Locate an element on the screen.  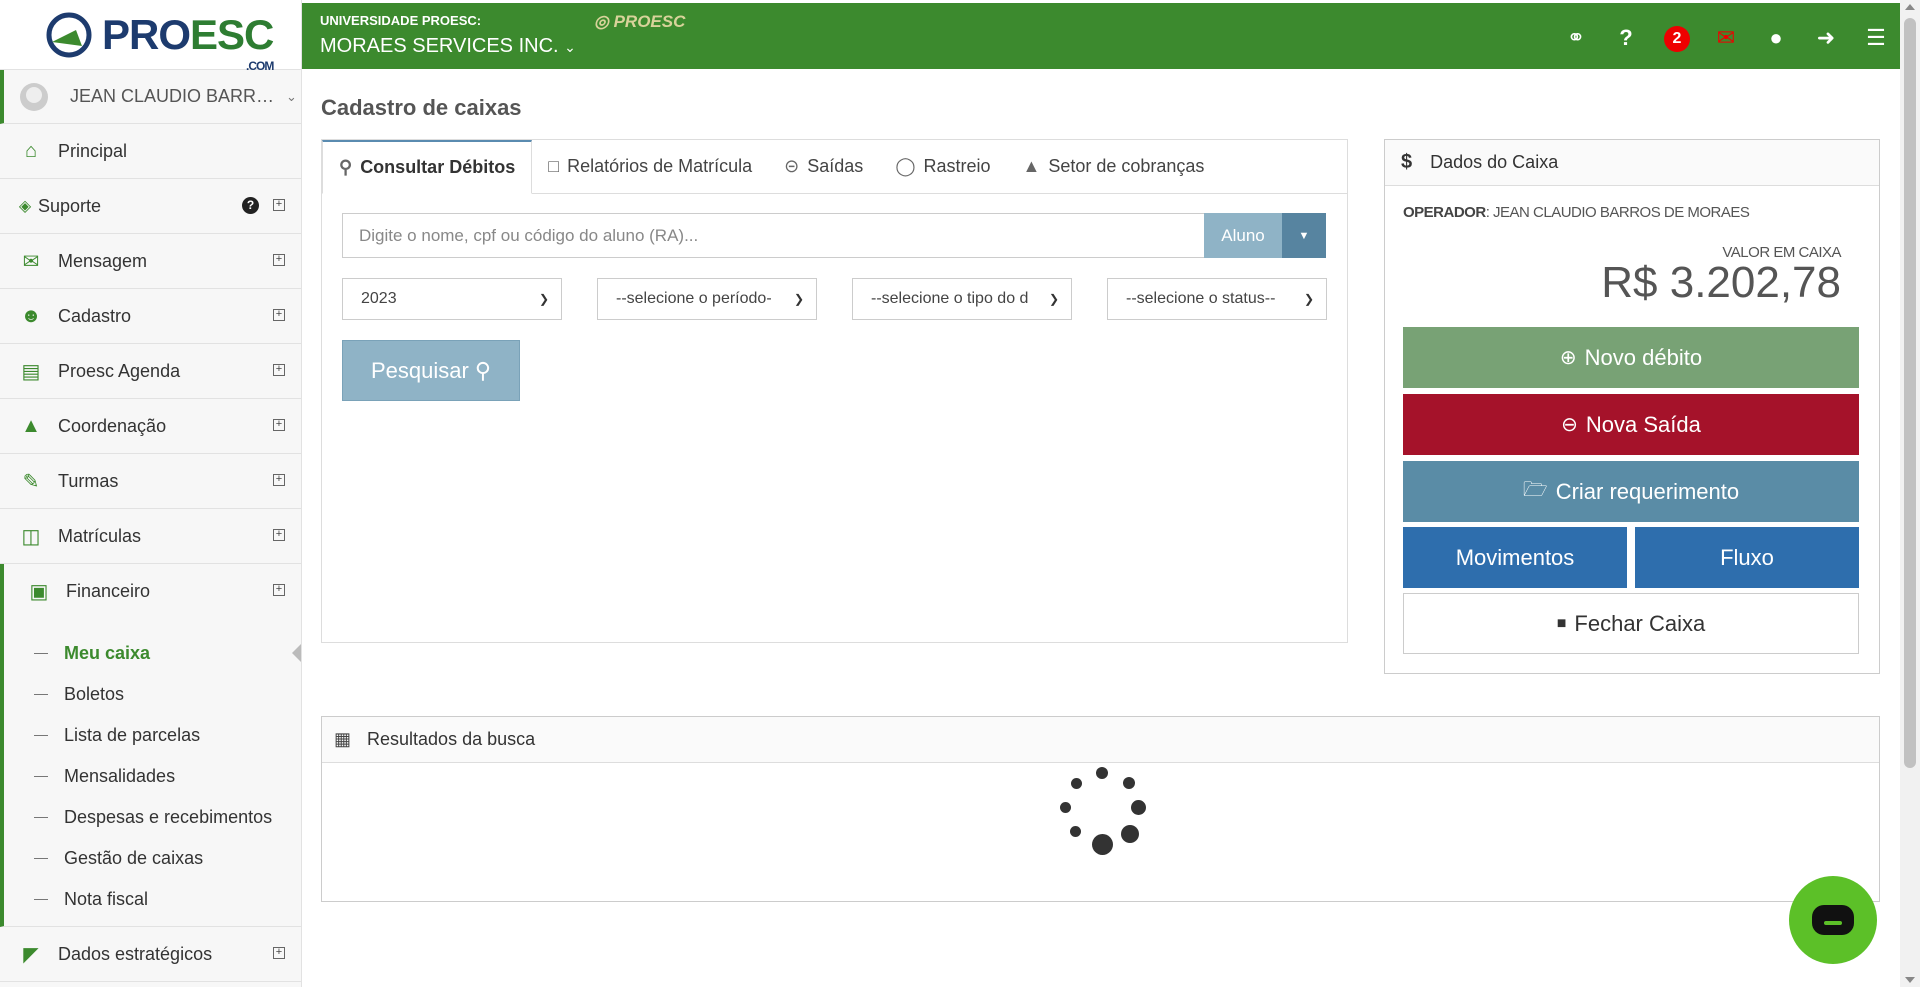
sidebar-item-matriculas: ◫ Matrículas + is located at coordinates (150, 536).